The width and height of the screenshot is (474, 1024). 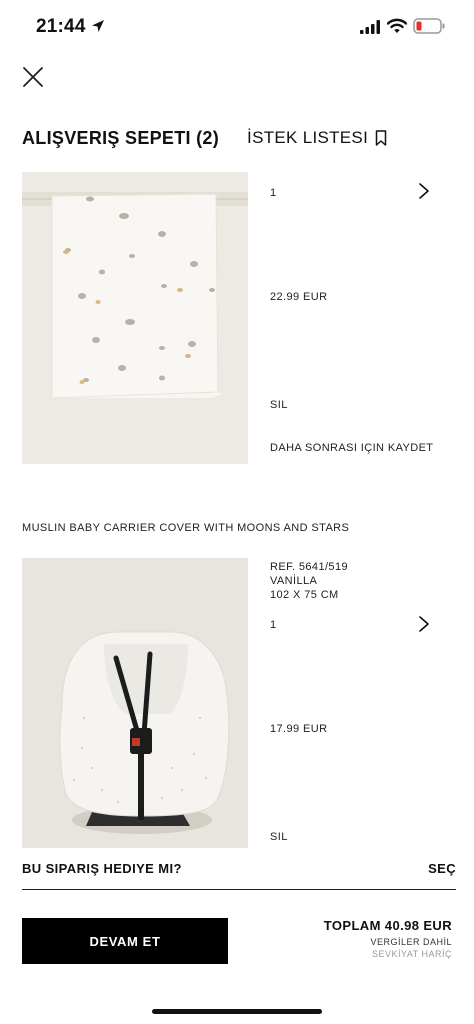 I want to click on gift-question: BU SIPARIŞ HEDIYE MI?, so click(x=102, y=868).